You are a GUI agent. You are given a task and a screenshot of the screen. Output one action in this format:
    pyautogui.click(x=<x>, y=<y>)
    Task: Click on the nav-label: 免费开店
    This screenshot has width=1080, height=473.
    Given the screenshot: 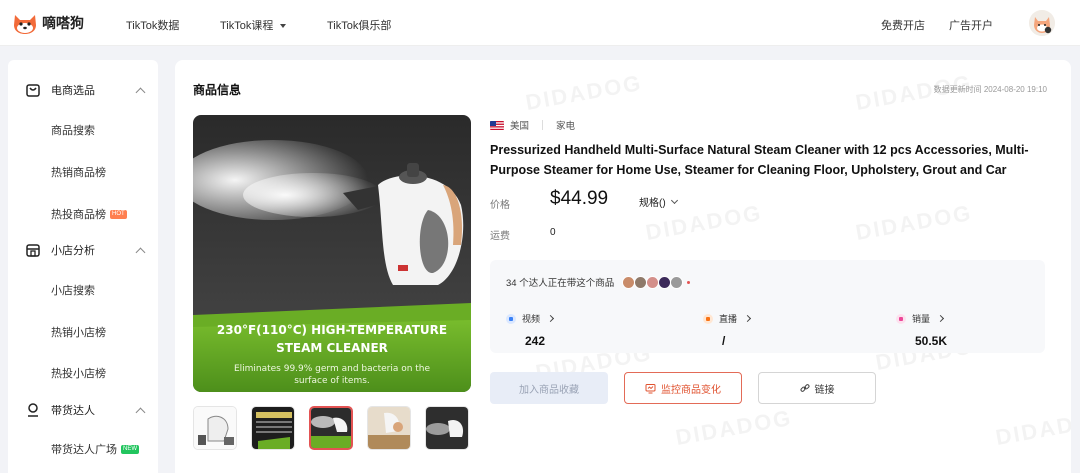 What is the action you would take?
    pyautogui.click(x=903, y=26)
    